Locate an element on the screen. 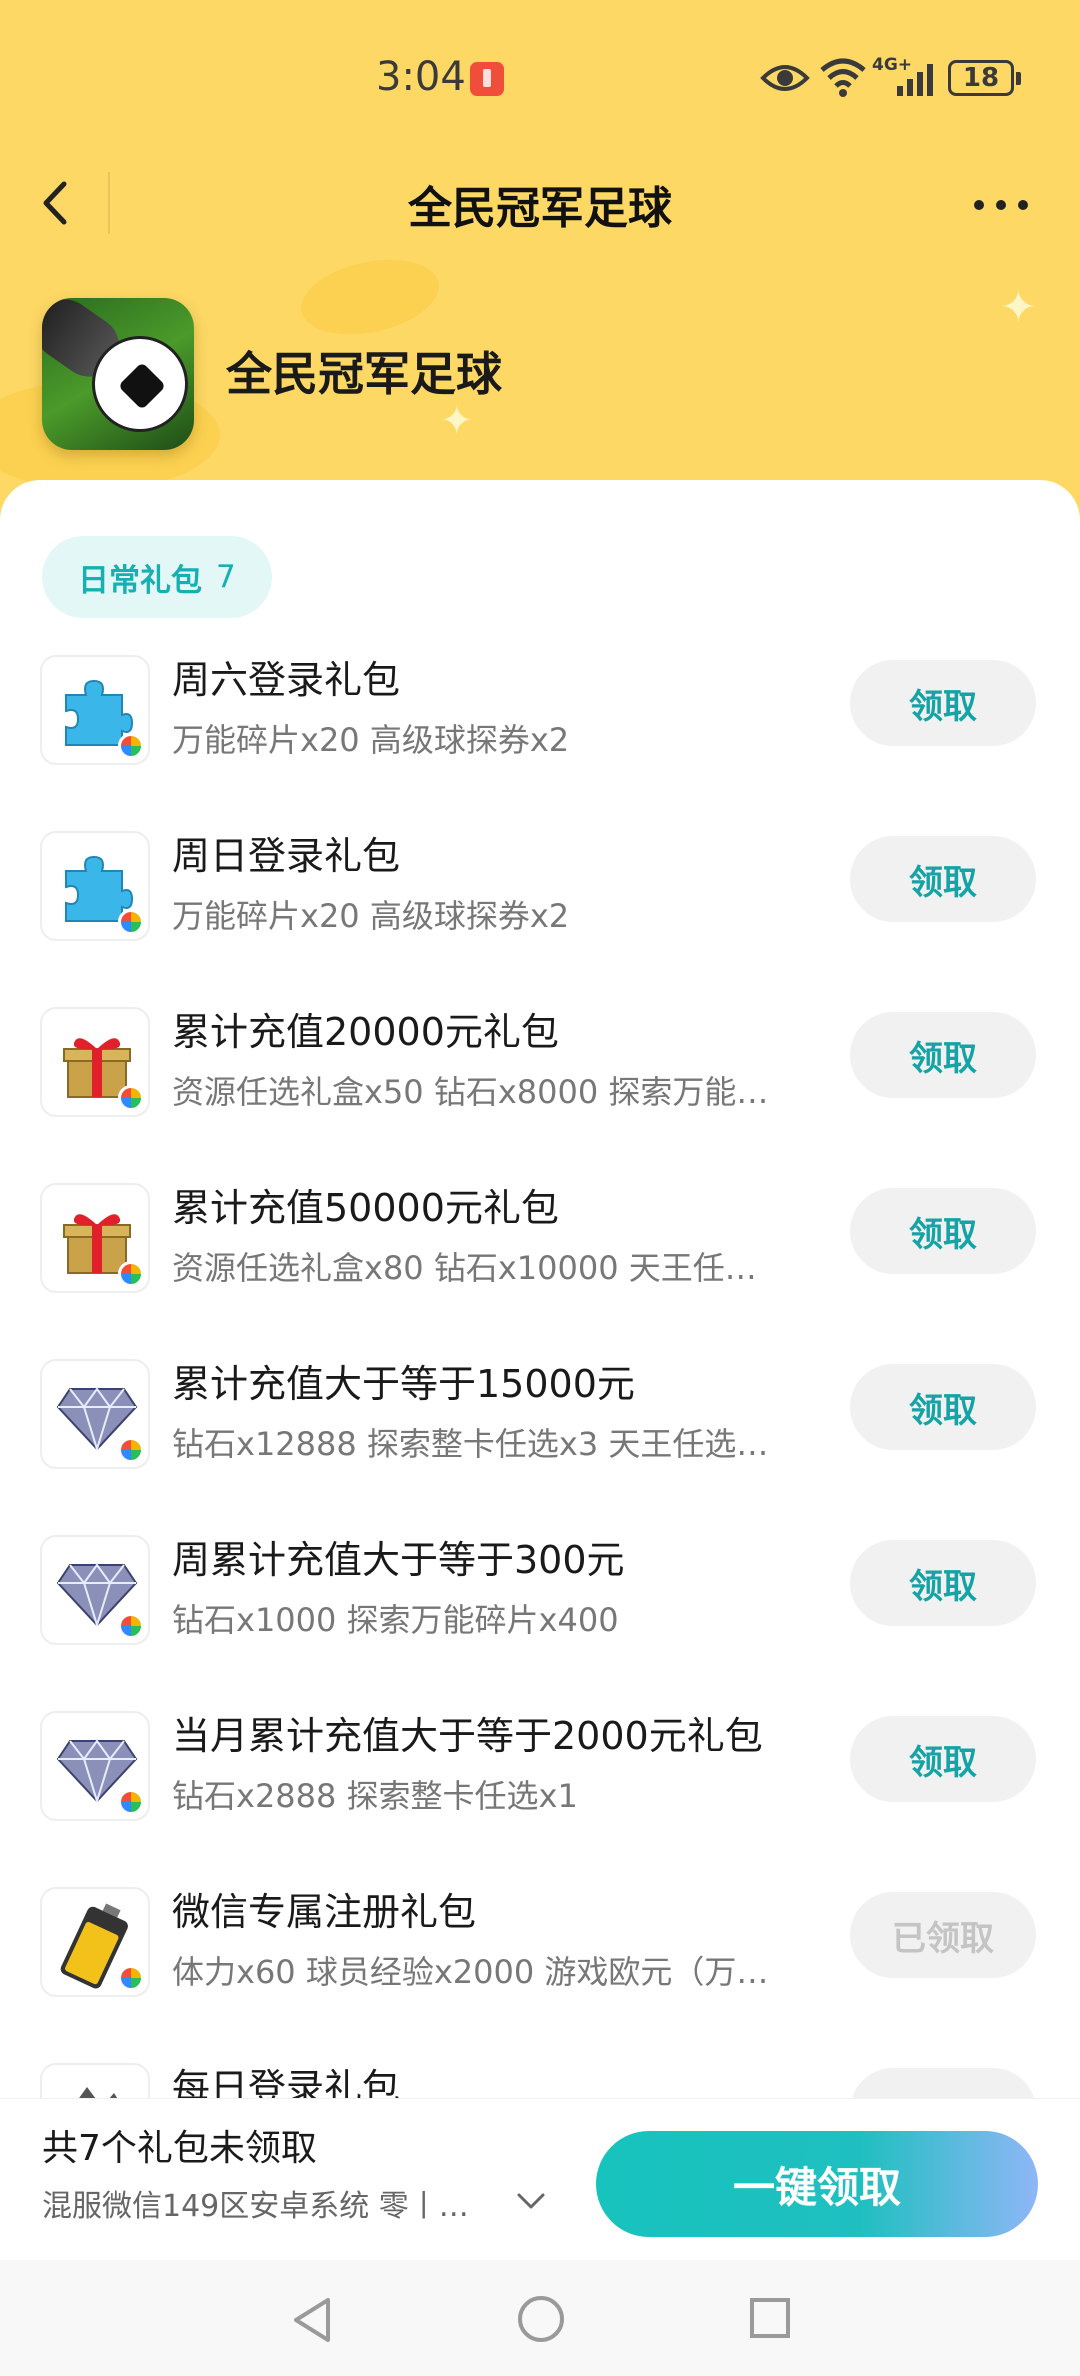 This screenshot has width=1080, height=2376. nav-recents-icon is located at coordinates (770, 2318).